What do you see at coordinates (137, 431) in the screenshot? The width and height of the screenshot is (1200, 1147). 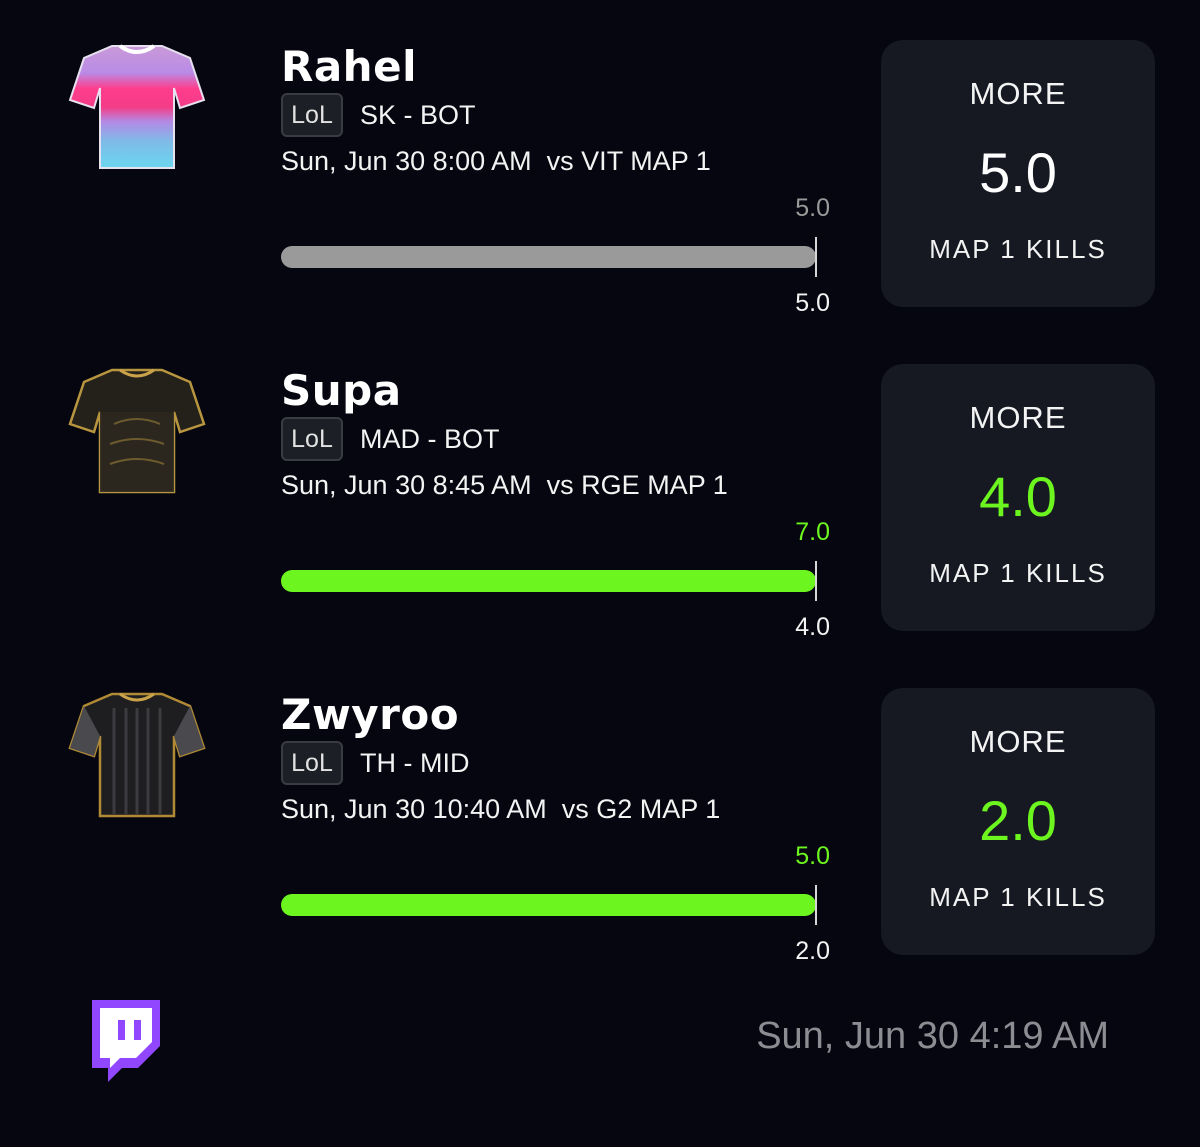 I see `jersey-black-gold-icon` at bounding box center [137, 431].